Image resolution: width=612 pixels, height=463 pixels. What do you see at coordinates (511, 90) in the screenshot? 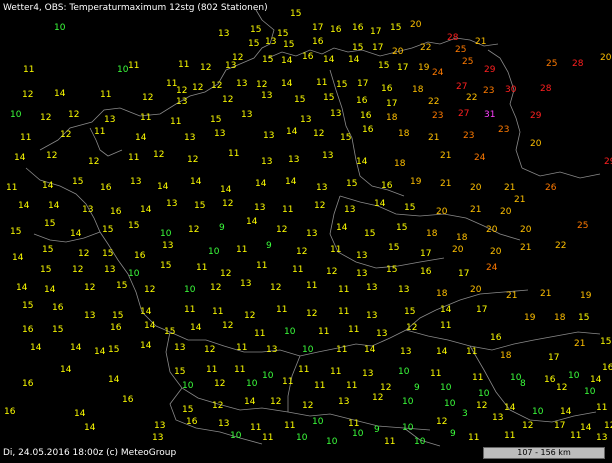
I see `station-temp-label: 30` at bounding box center [511, 90].